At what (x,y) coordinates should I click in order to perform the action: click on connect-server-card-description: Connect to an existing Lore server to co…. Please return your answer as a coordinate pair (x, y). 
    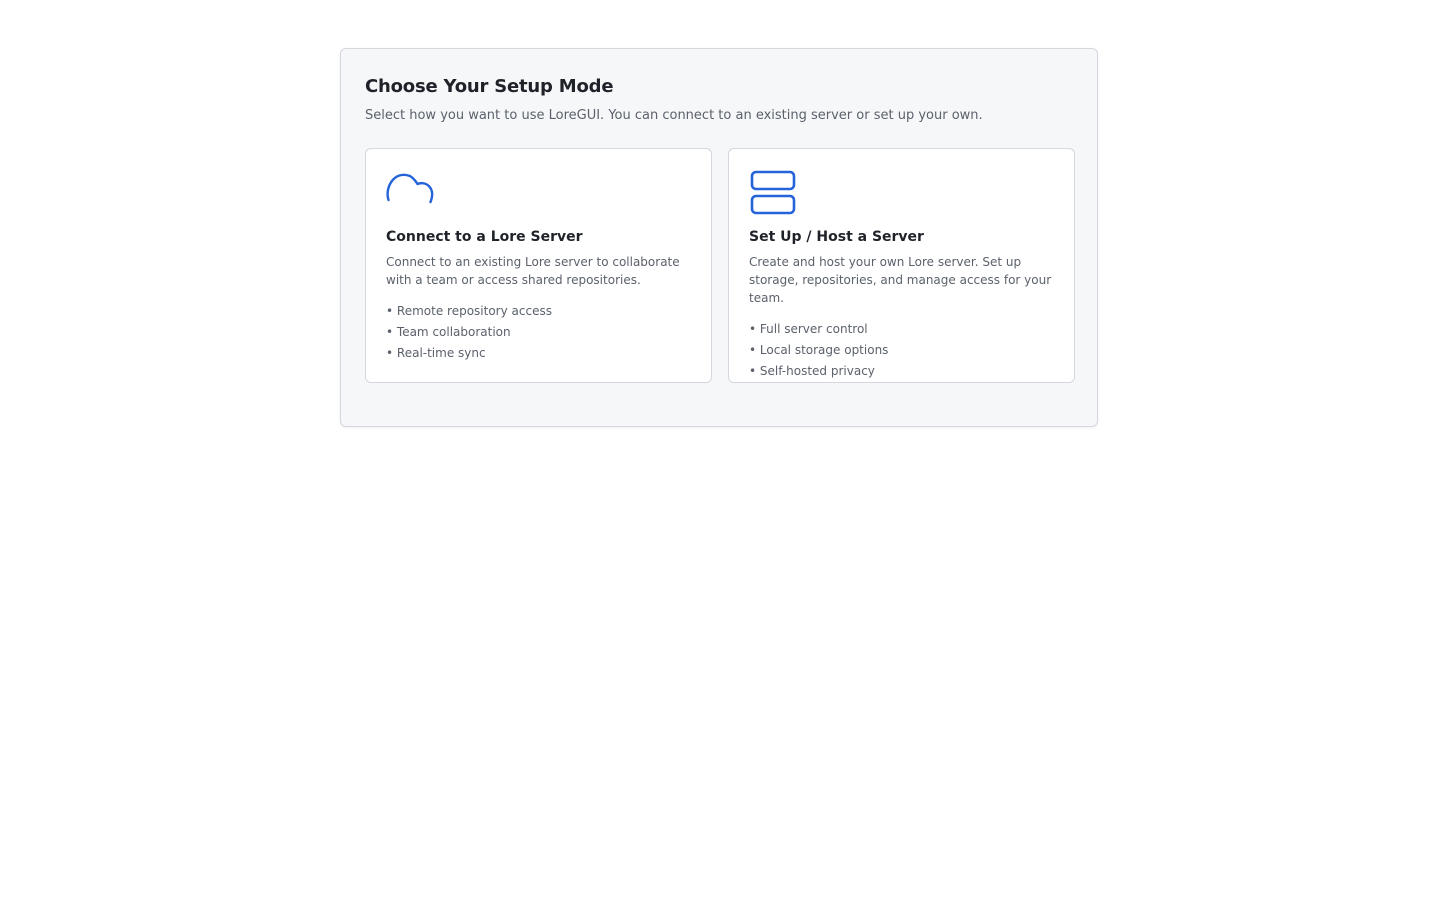
    Looking at the image, I should click on (533, 271).